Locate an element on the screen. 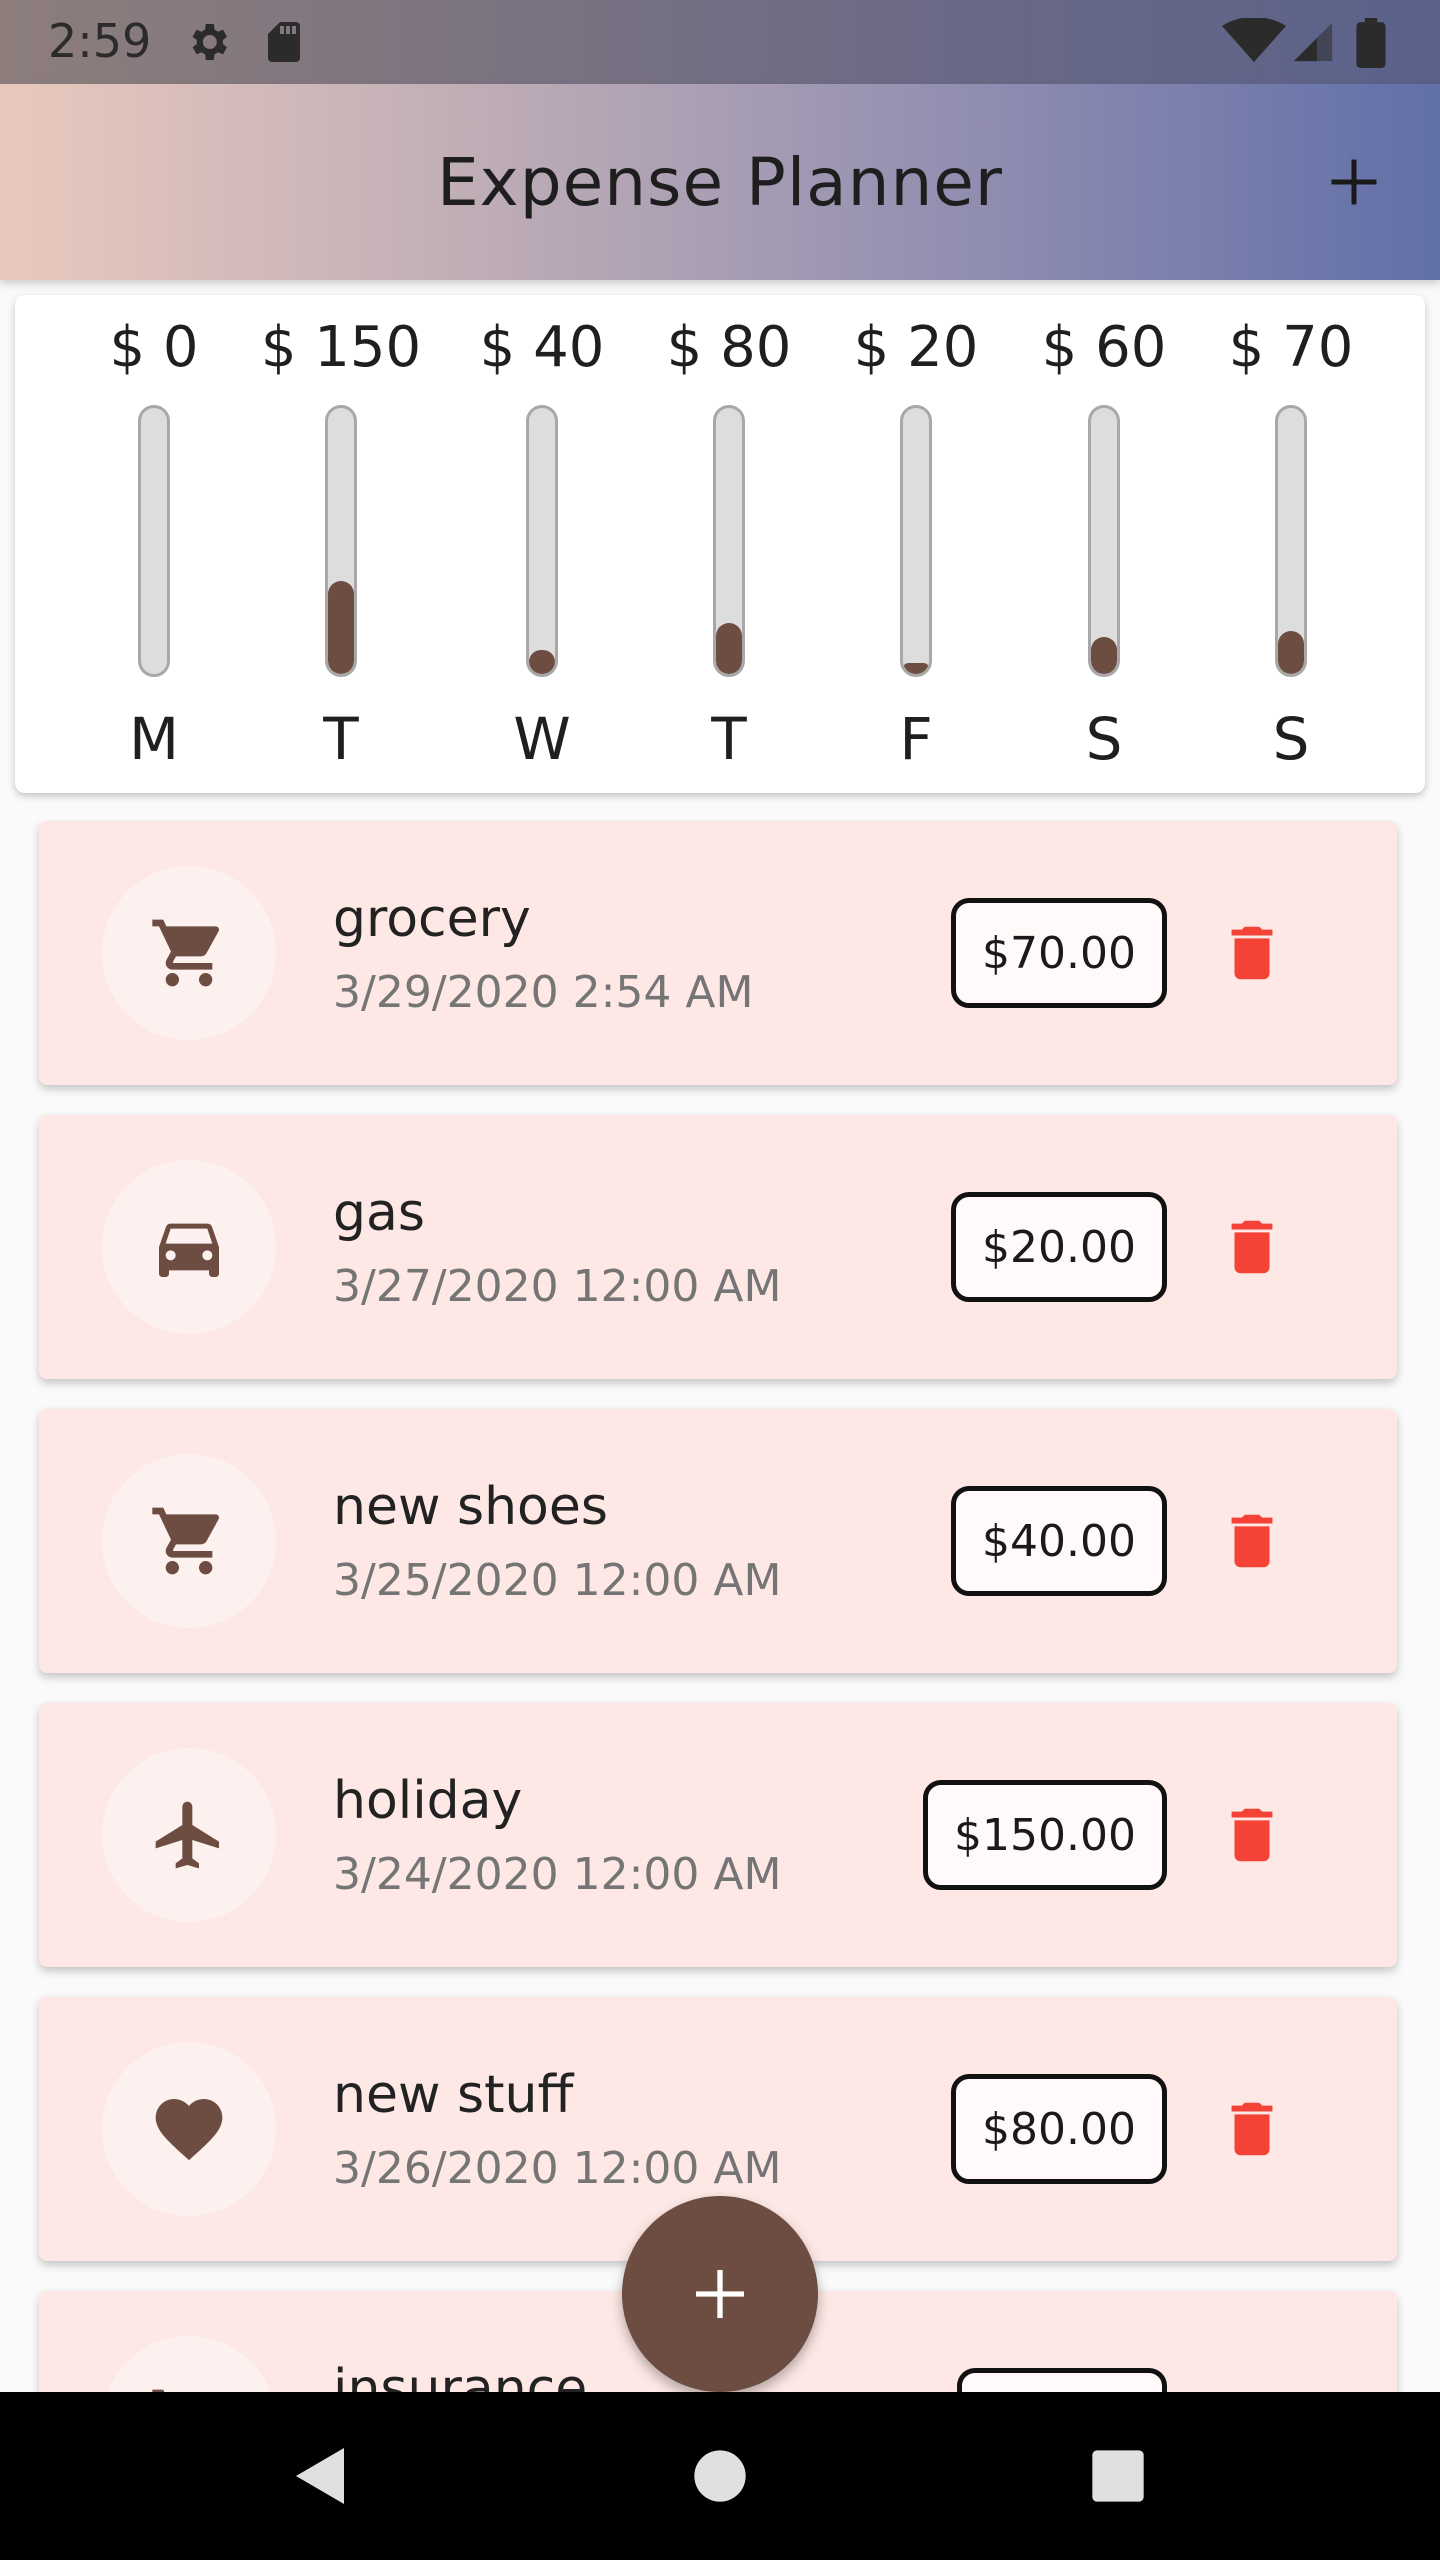  transaction-title: new stuff is located at coordinates (453, 2095).